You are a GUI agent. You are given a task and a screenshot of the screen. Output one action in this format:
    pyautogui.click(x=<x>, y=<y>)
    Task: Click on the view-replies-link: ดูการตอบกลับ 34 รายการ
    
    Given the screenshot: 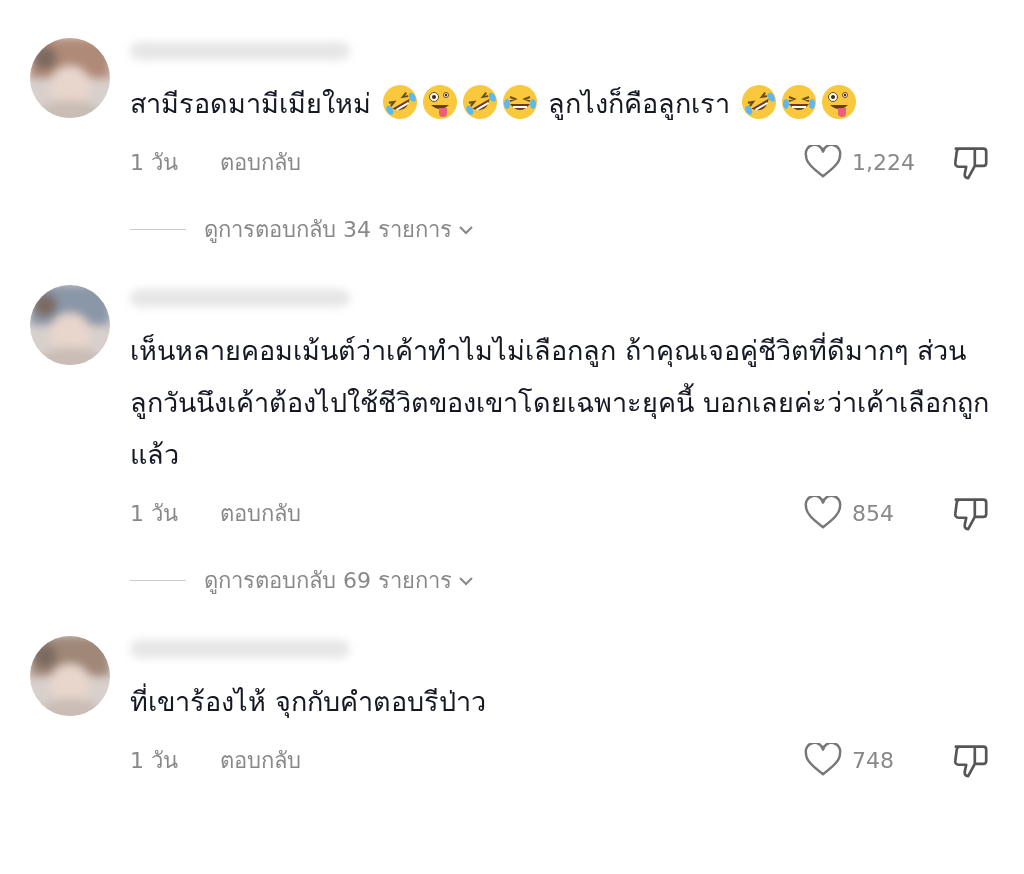 What is the action you would take?
    pyautogui.click(x=339, y=229)
    